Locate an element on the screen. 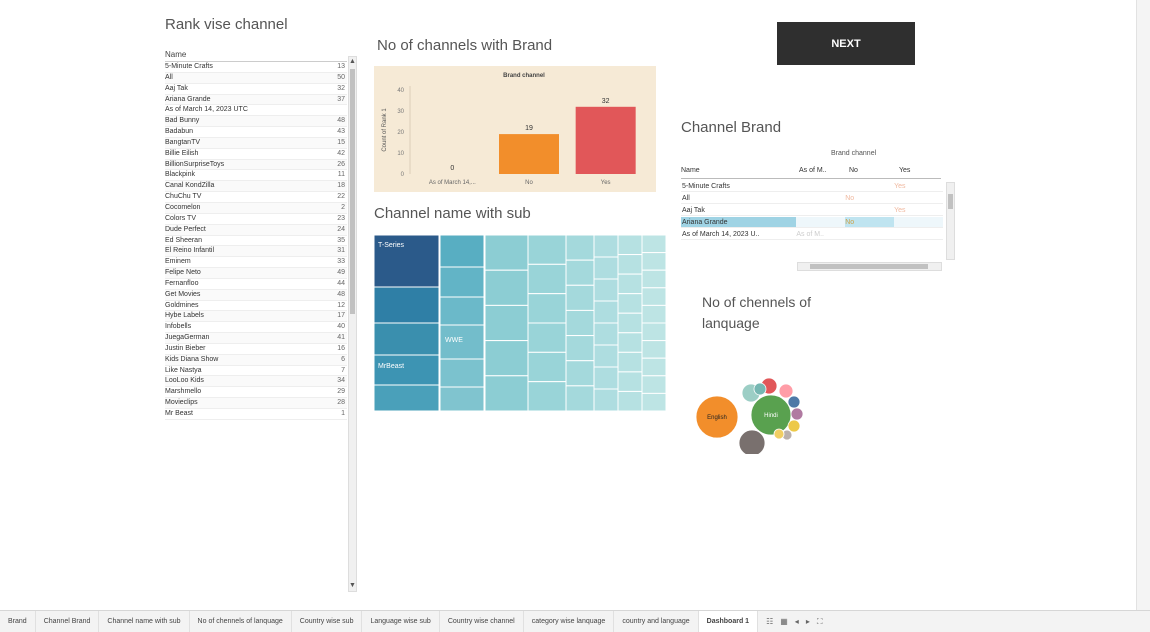  rank-row: Dude Perfect 24 is located at coordinates (256, 230).